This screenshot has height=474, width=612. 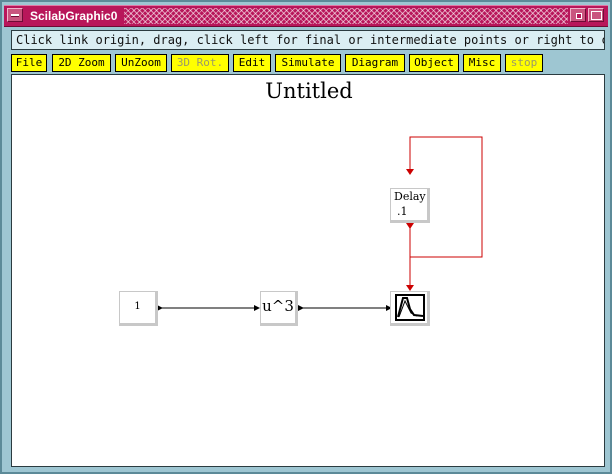 I want to click on edit-button: Edit, so click(x=252, y=63).